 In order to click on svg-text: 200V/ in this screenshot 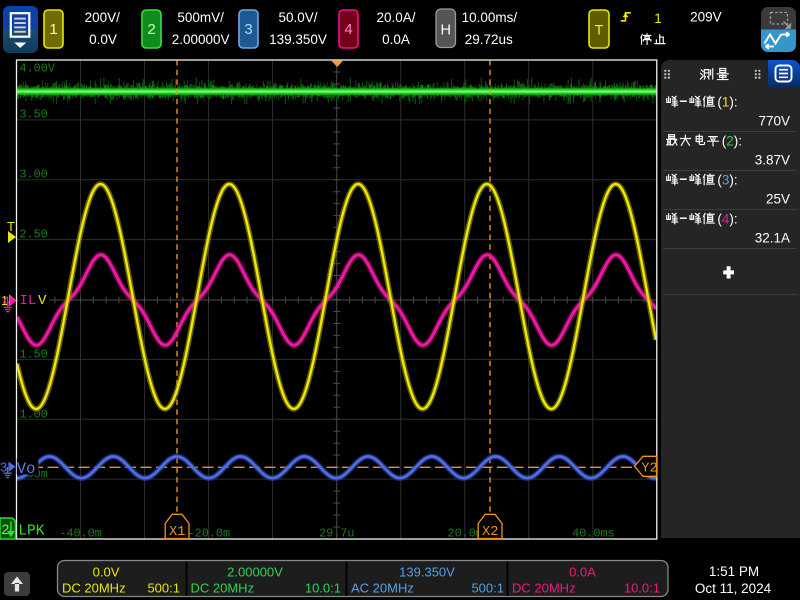, I will do `click(103, 17)`.